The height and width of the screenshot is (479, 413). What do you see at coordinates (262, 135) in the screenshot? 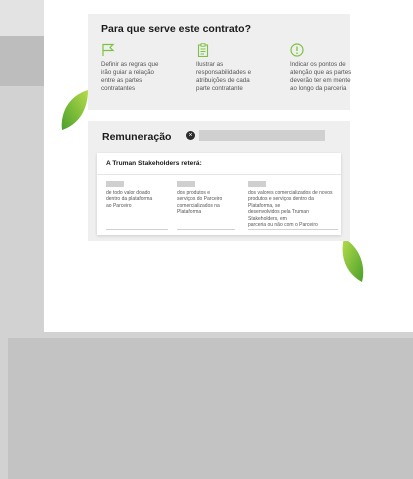
I see `placeholder-bar` at bounding box center [262, 135].